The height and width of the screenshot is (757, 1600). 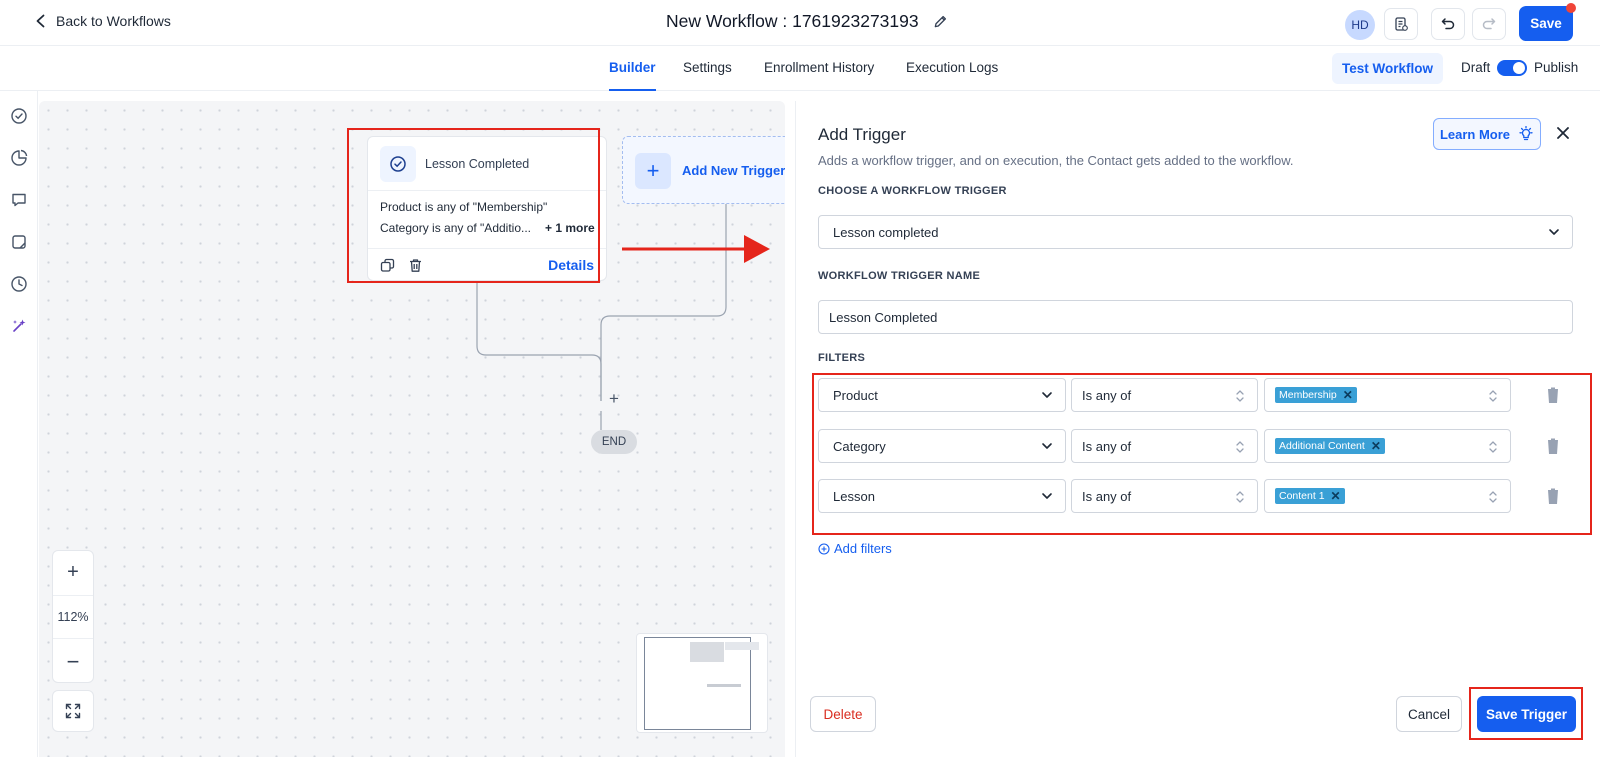 What do you see at coordinates (73, 572) in the screenshot?
I see `zoom-in-button: +` at bounding box center [73, 572].